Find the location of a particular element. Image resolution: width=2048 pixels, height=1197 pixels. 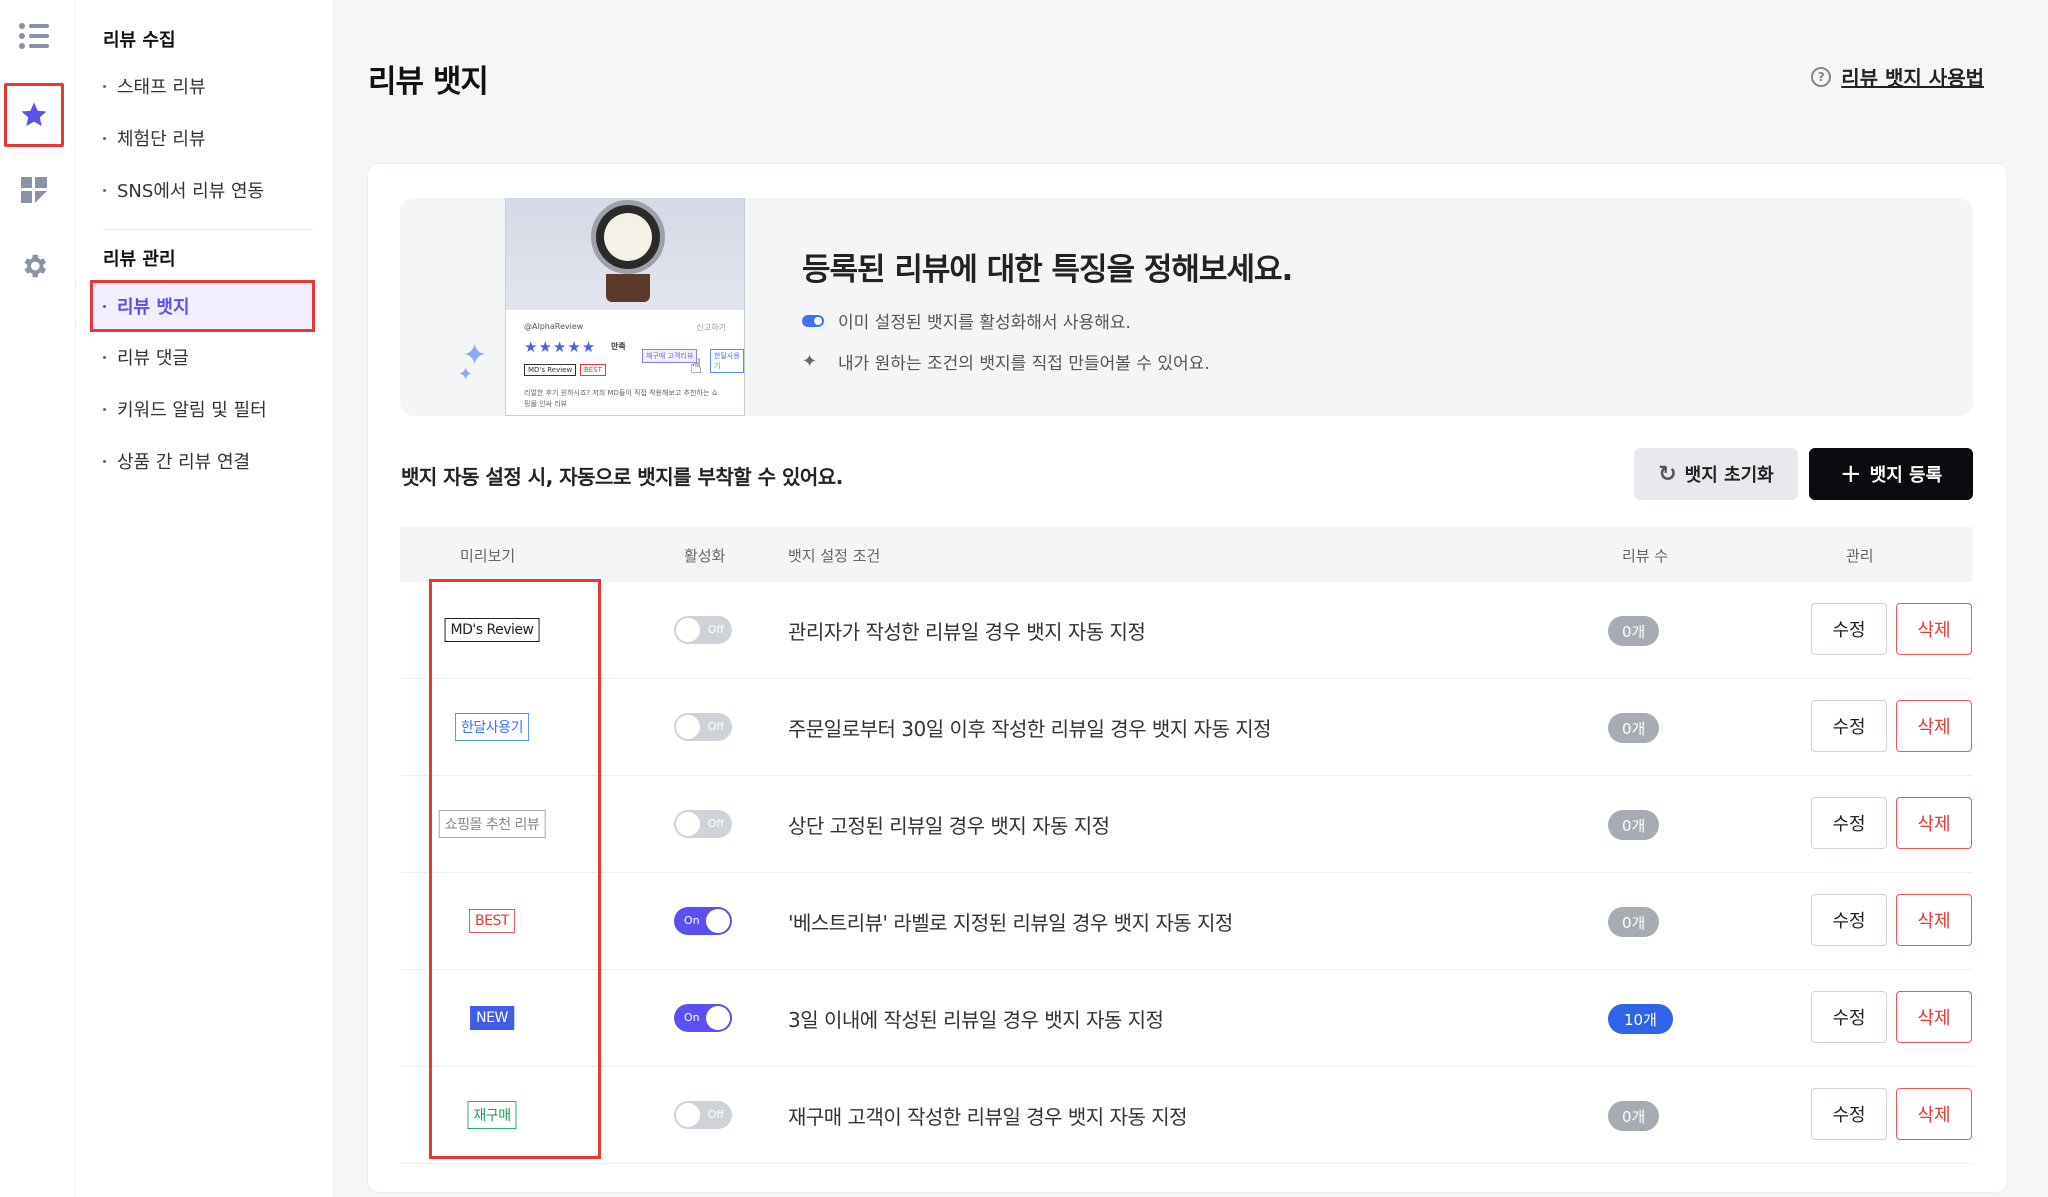

auto-setting-description: 뱃지 자동 설정 시, 자동으로 뱃지를 부착할 수 있어요. is located at coordinates (622, 477).